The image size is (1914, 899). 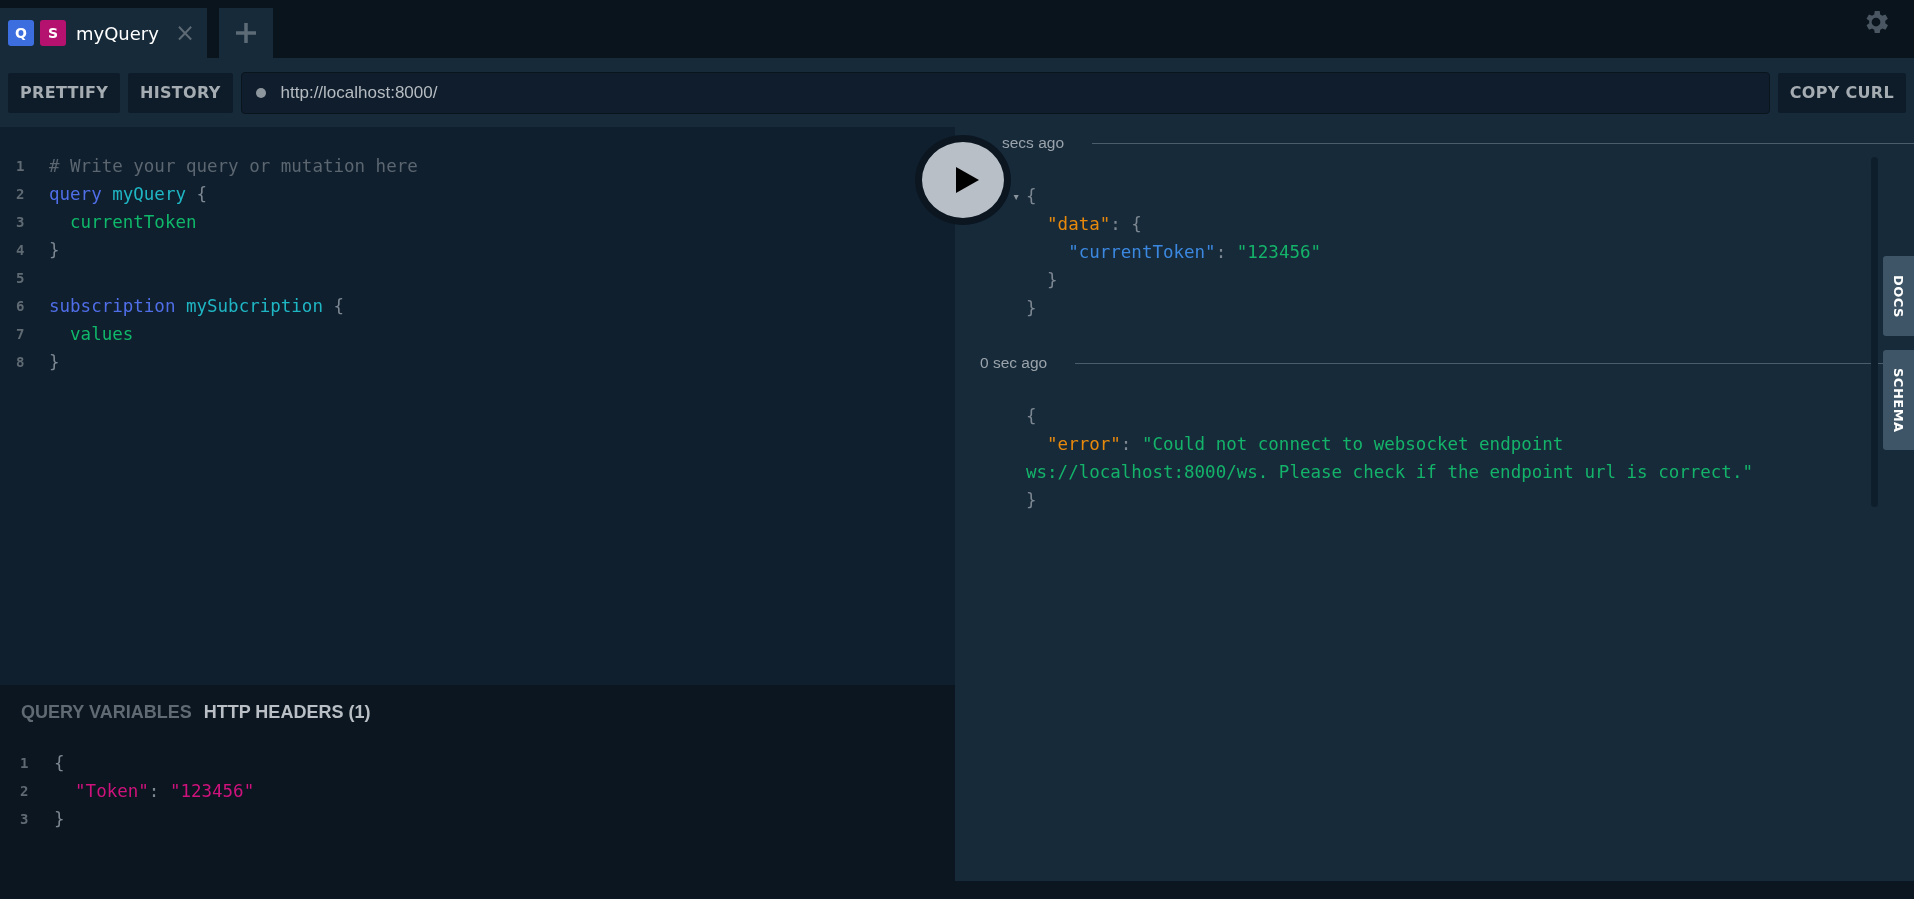 I want to click on line-number: 7, so click(x=20, y=334).